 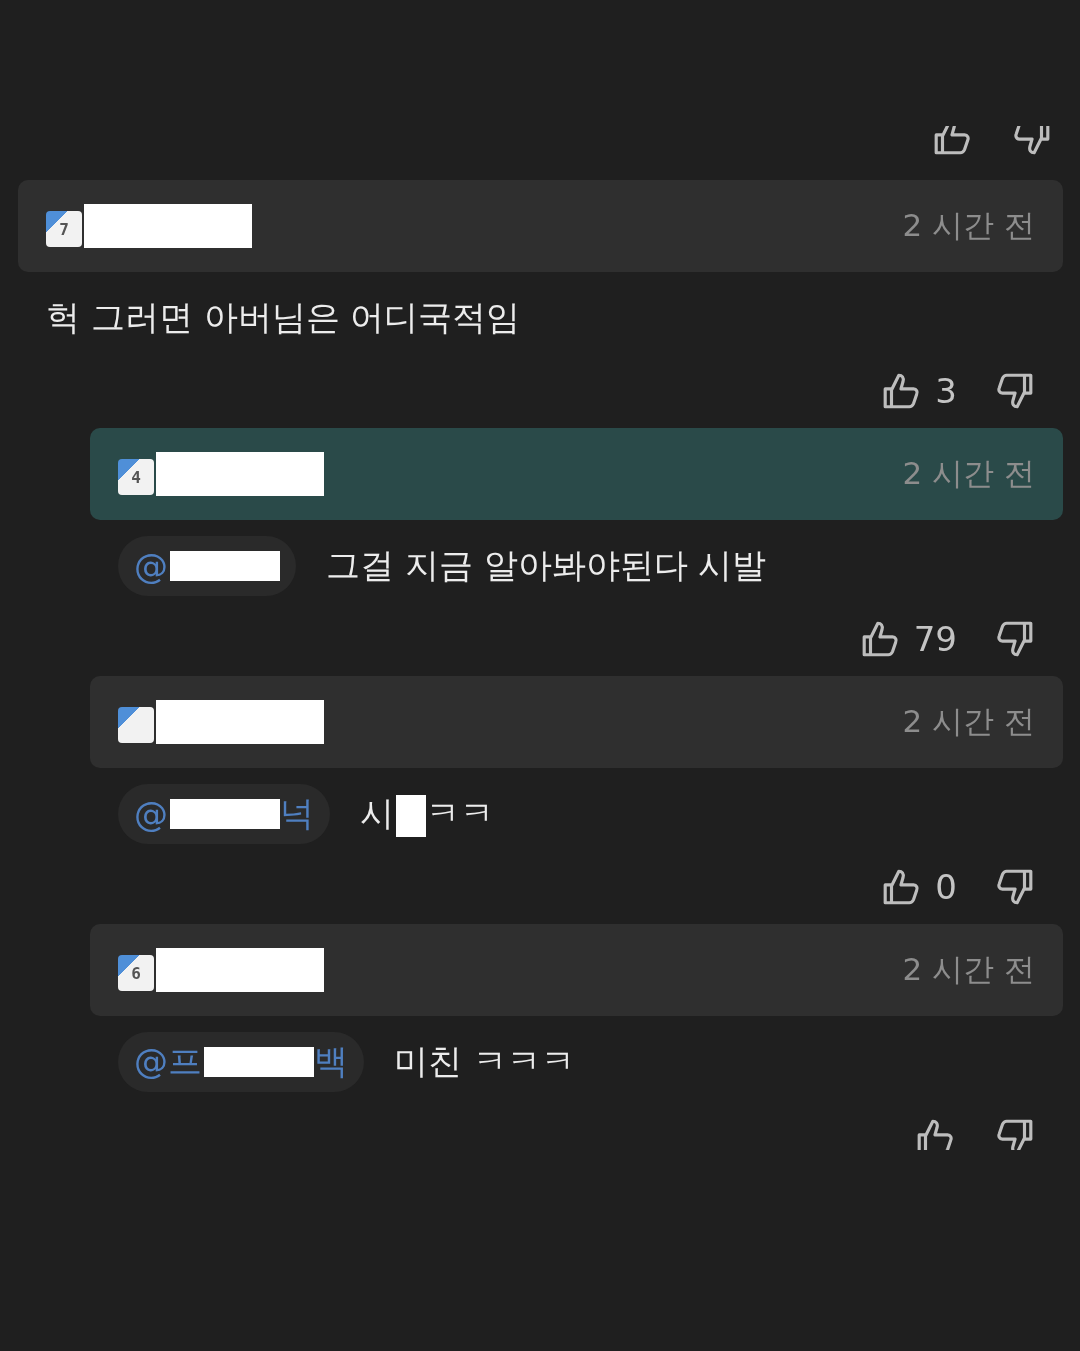 What do you see at coordinates (427, 814) in the screenshot?
I see `comment-text: 시 ㅋㅋ` at bounding box center [427, 814].